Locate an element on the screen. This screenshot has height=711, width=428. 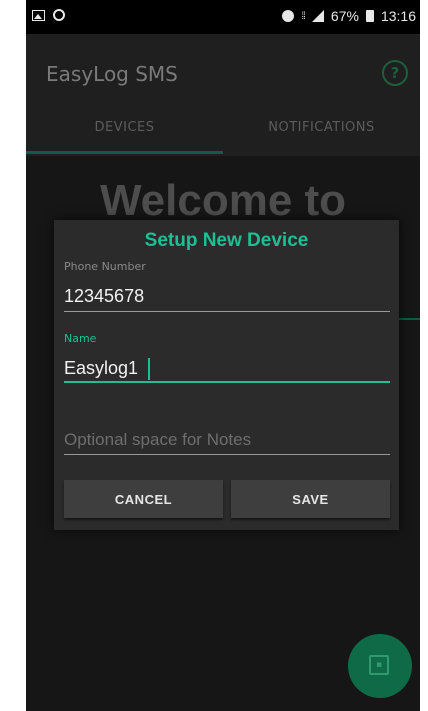
notes-underline is located at coordinates (227, 454).